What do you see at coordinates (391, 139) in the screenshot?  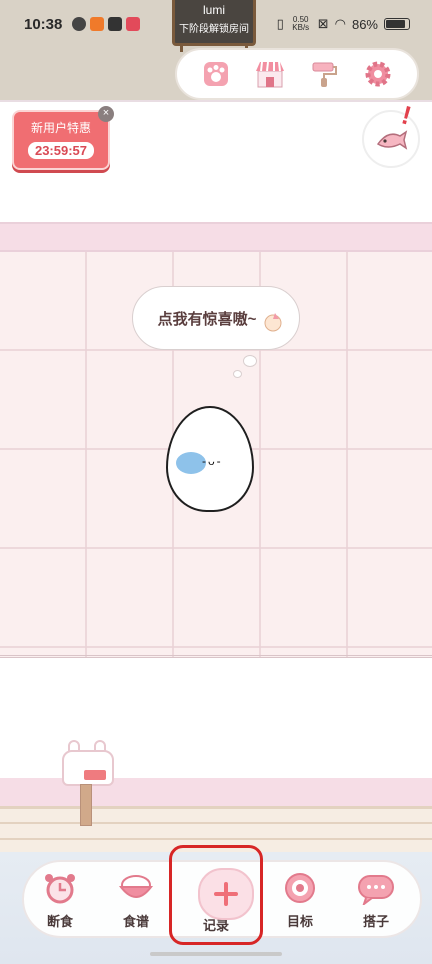 I see `feed-fish-button` at bounding box center [391, 139].